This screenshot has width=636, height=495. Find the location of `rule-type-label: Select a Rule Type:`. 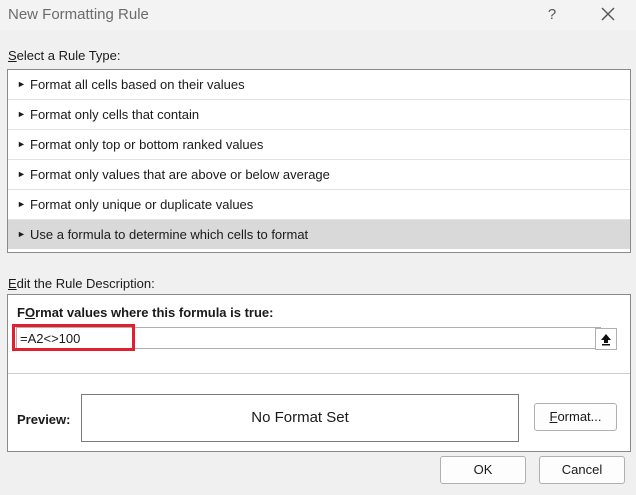

rule-type-label: Select a Rule Type: is located at coordinates (64, 55).